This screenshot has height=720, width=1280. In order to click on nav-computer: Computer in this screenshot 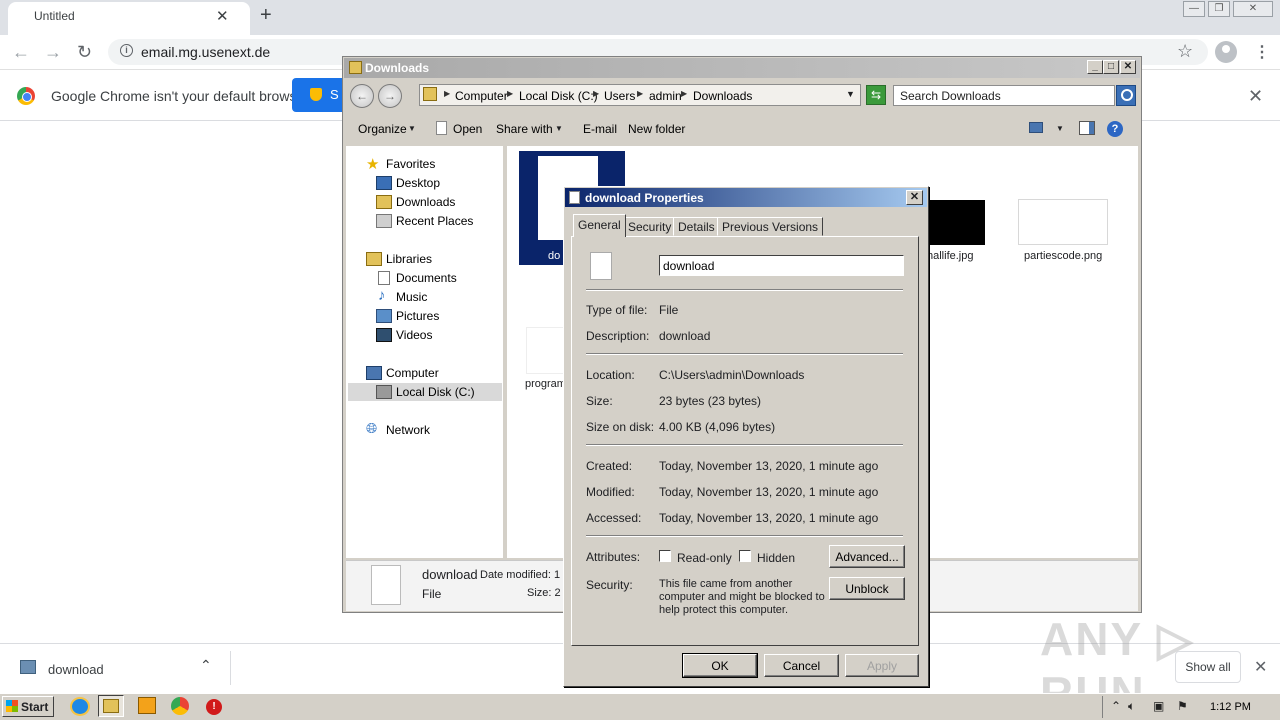, I will do `click(412, 373)`.